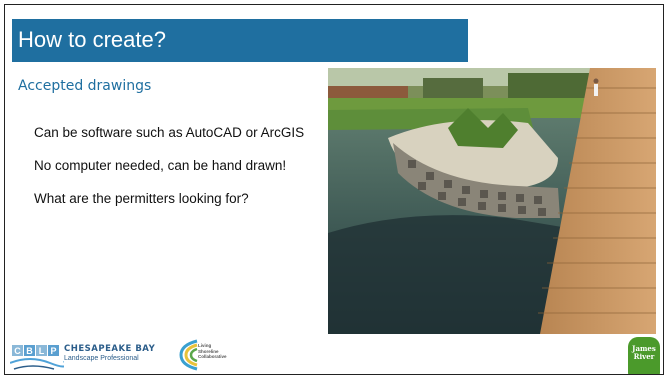 This screenshot has height=379, width=668. Describe the element at coordinates (101, 358) in the screenshot. I see `cblp-subtitle: Landscape Professional` at that location.